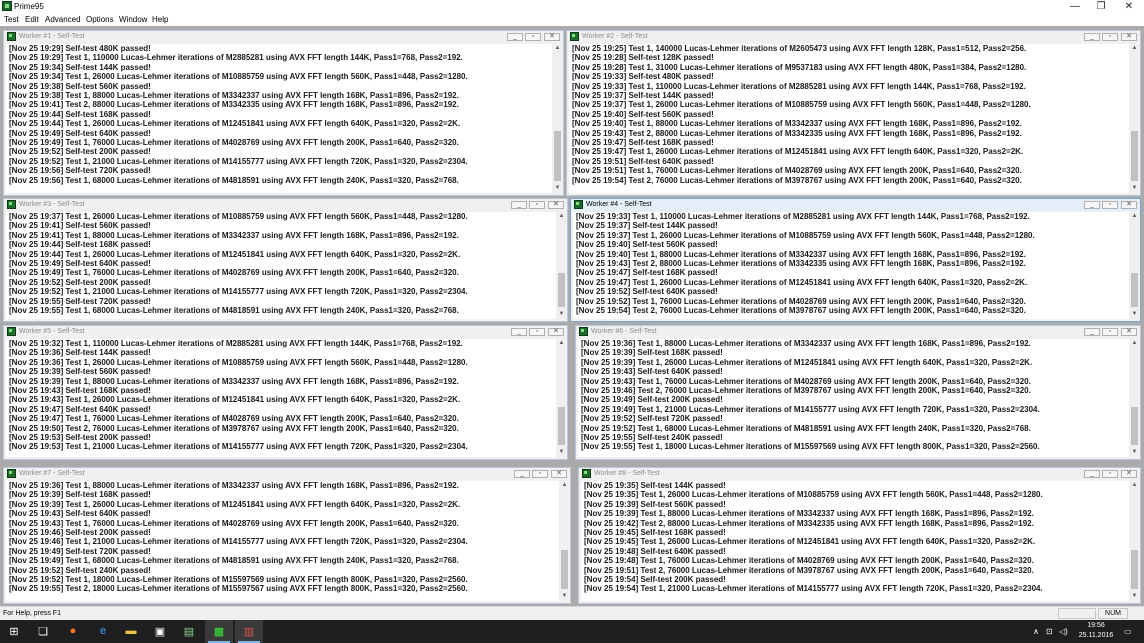 The image size is (1144, 643). I want to click on app-button: ▤, so click(189, 631).